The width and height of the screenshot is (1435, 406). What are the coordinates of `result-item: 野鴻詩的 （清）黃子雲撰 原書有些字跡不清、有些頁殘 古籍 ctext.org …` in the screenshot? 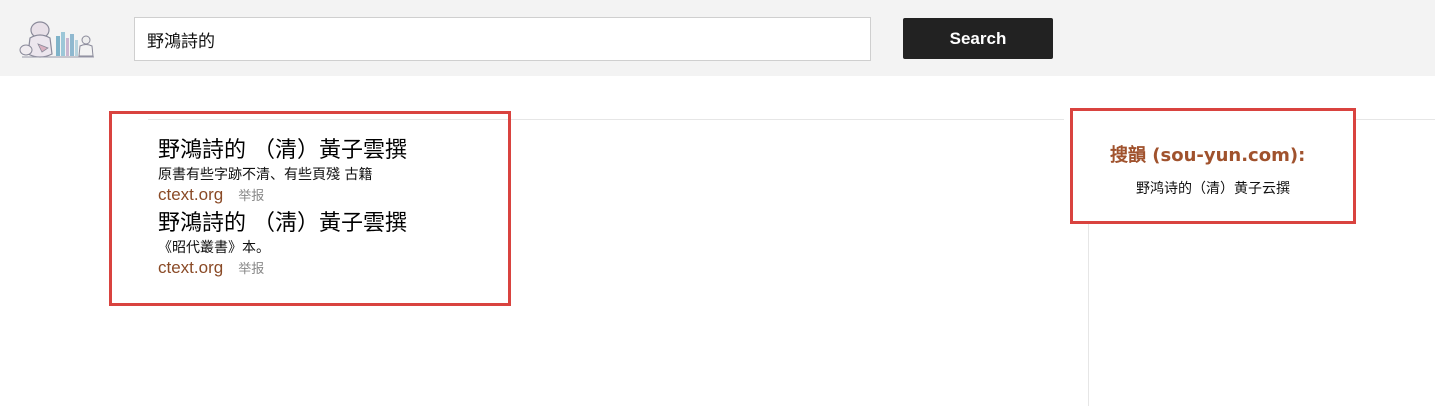 It's located at (282, 172).